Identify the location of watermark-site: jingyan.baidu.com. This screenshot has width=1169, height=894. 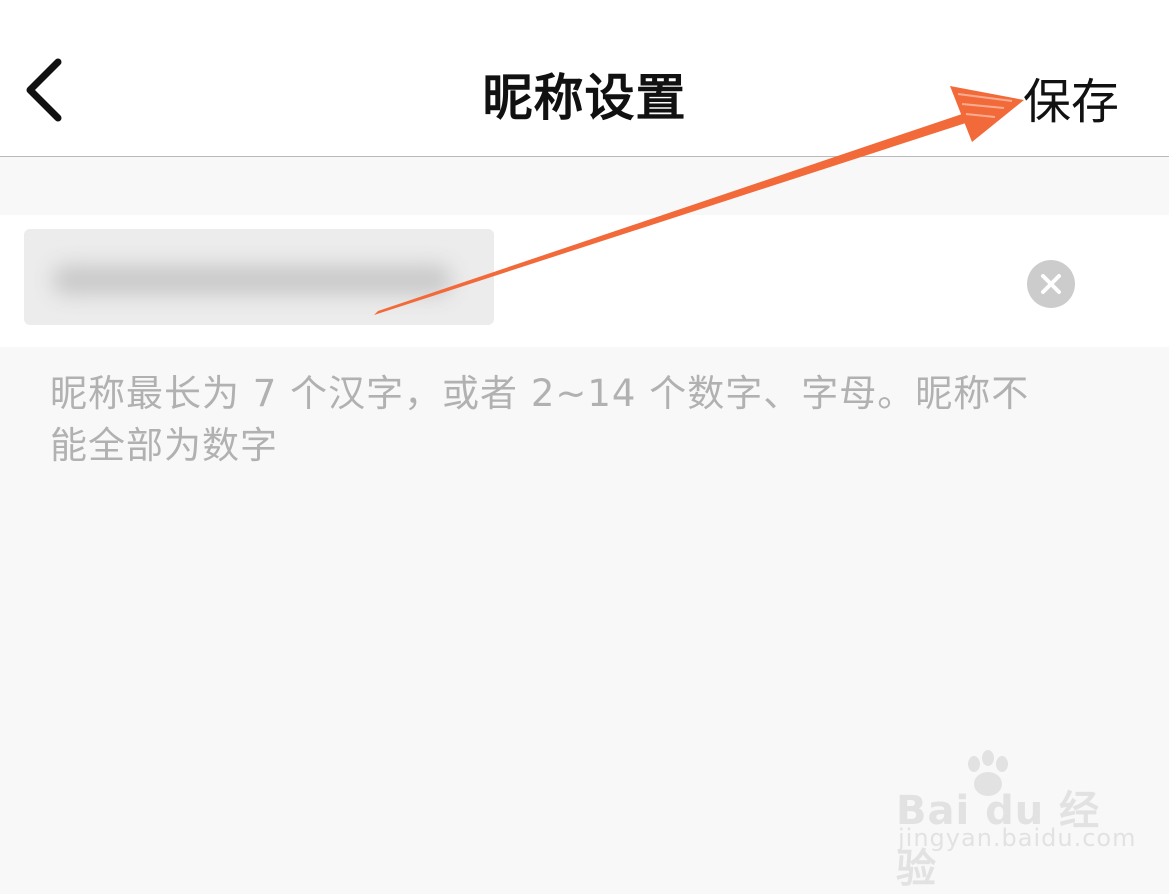
(1017, 838).